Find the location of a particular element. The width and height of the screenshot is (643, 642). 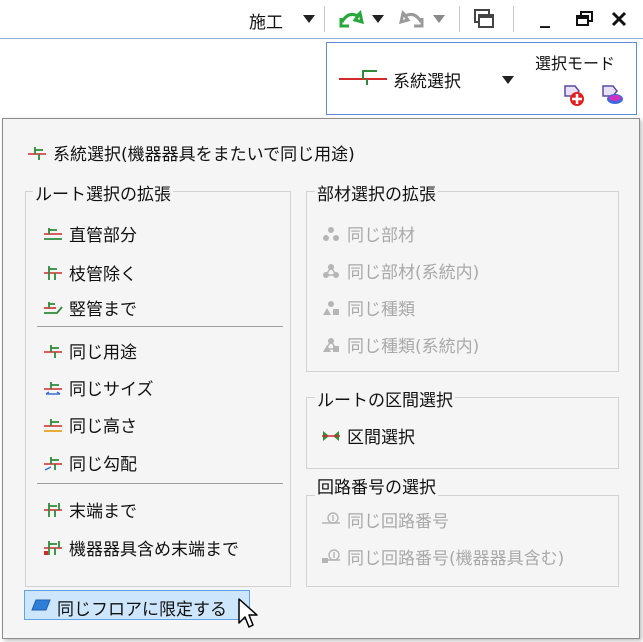

menu-item-same-type-in-system: 同じ種類(系統内) is located at coordinates (400, 344).